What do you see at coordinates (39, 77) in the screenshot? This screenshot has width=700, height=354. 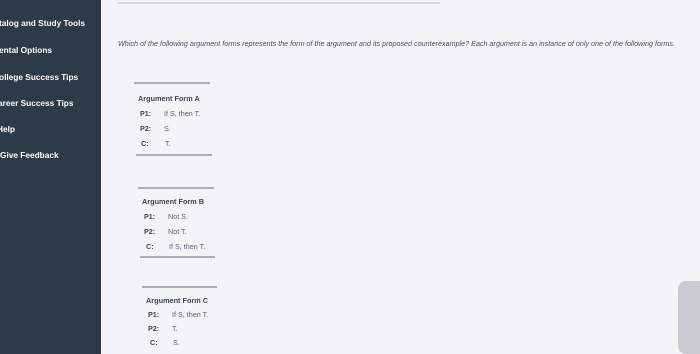 I see `sidebar-item-label: ollege Success Tips` at bounding box center [39, 77].